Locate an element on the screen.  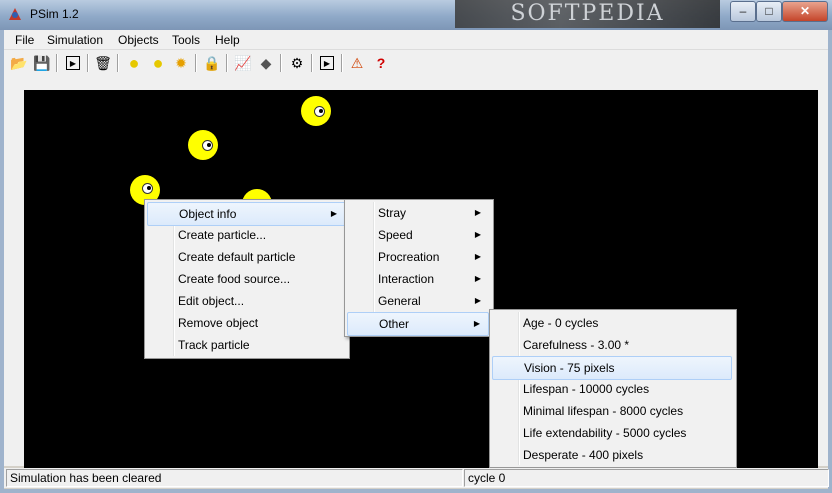
watermark: SOFTPEDIA is located at coordinates (587, 14).